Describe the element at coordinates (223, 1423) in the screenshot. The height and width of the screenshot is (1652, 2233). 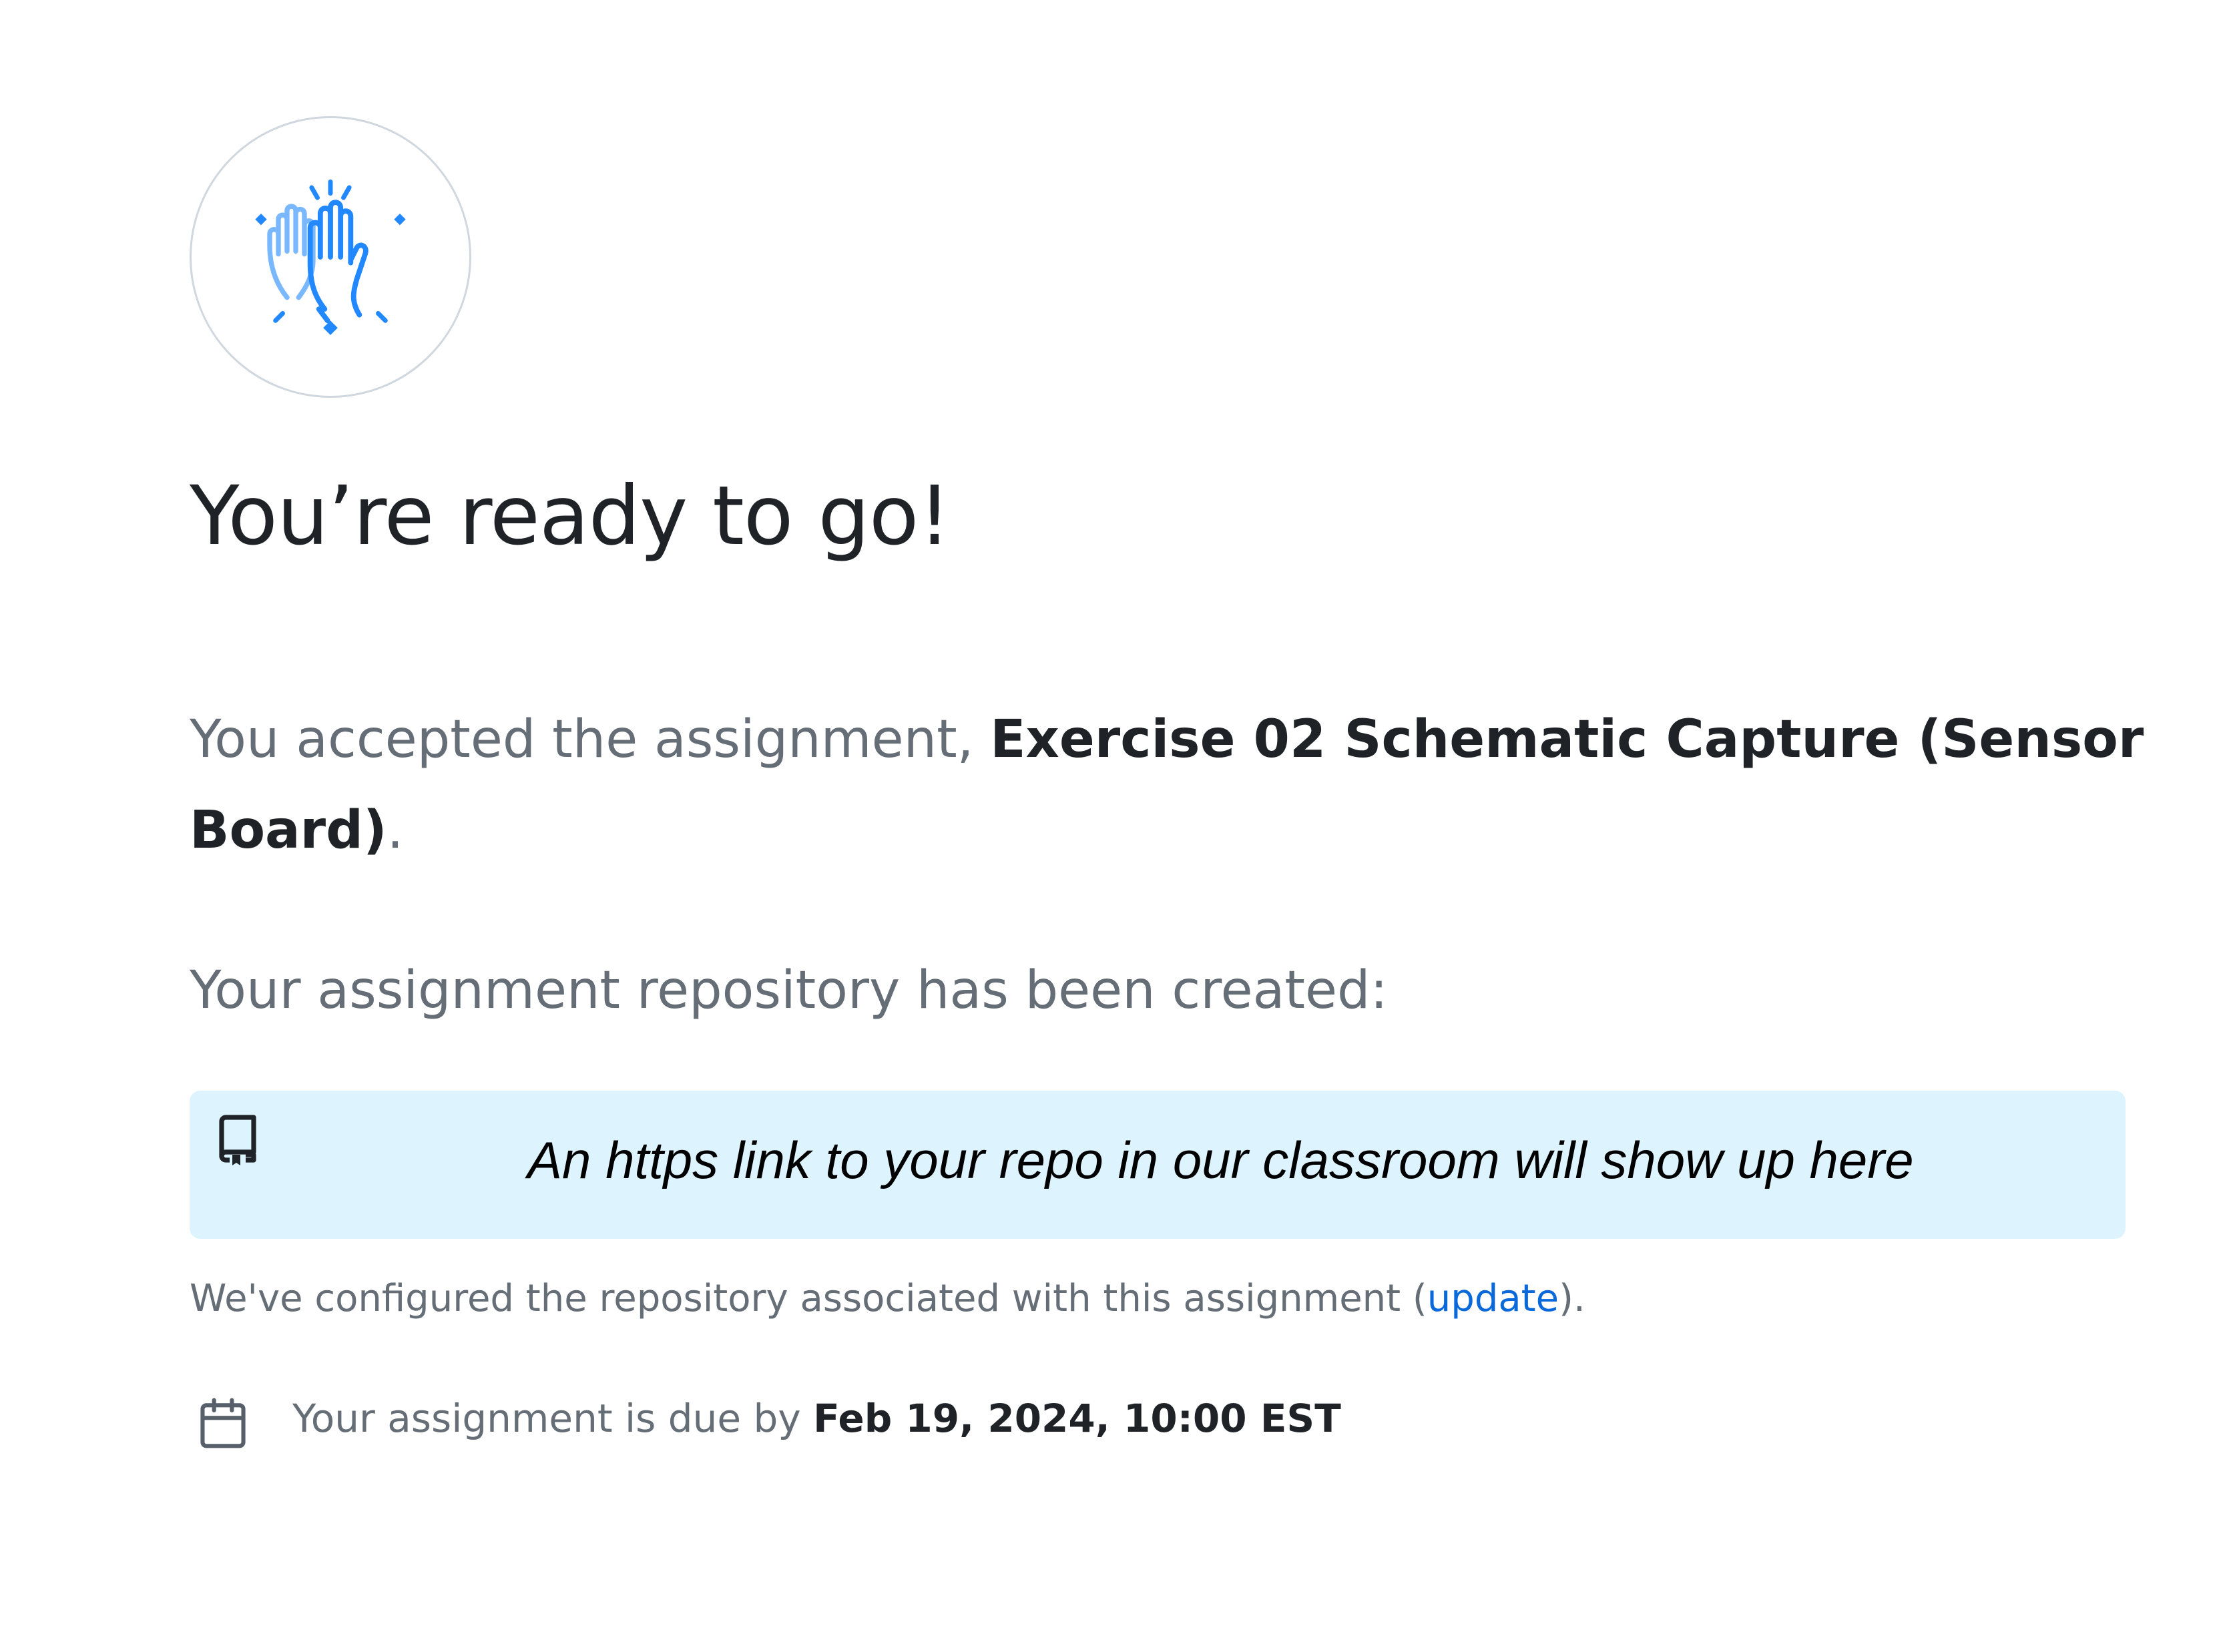
I see `calendar-icon` at that location.